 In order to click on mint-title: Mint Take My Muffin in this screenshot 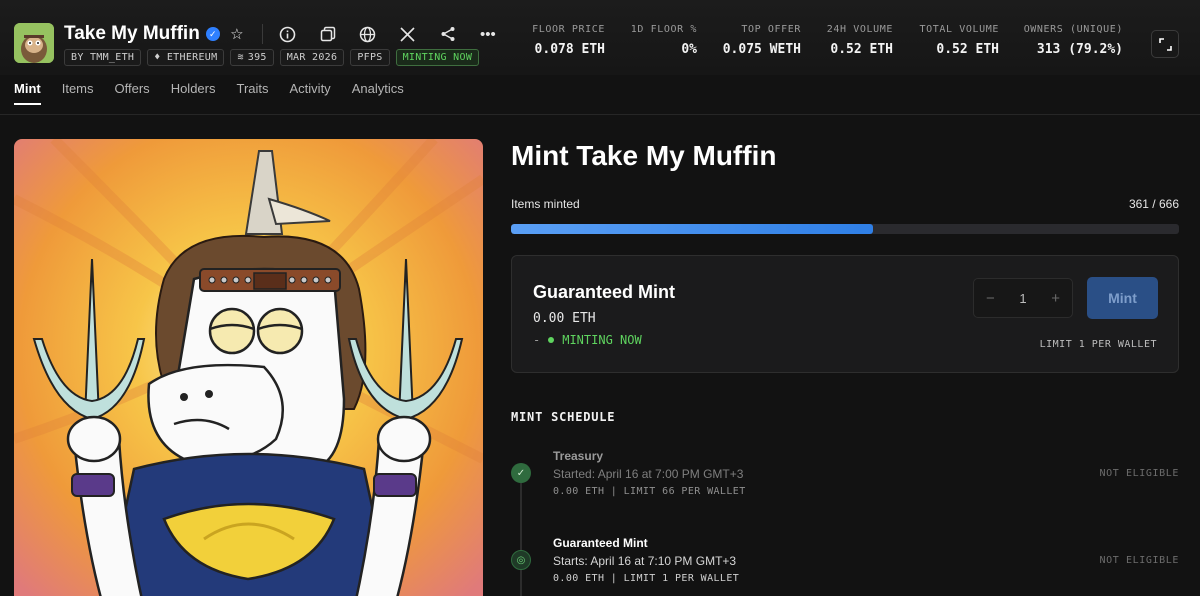, I will do `click(644, 155)`.